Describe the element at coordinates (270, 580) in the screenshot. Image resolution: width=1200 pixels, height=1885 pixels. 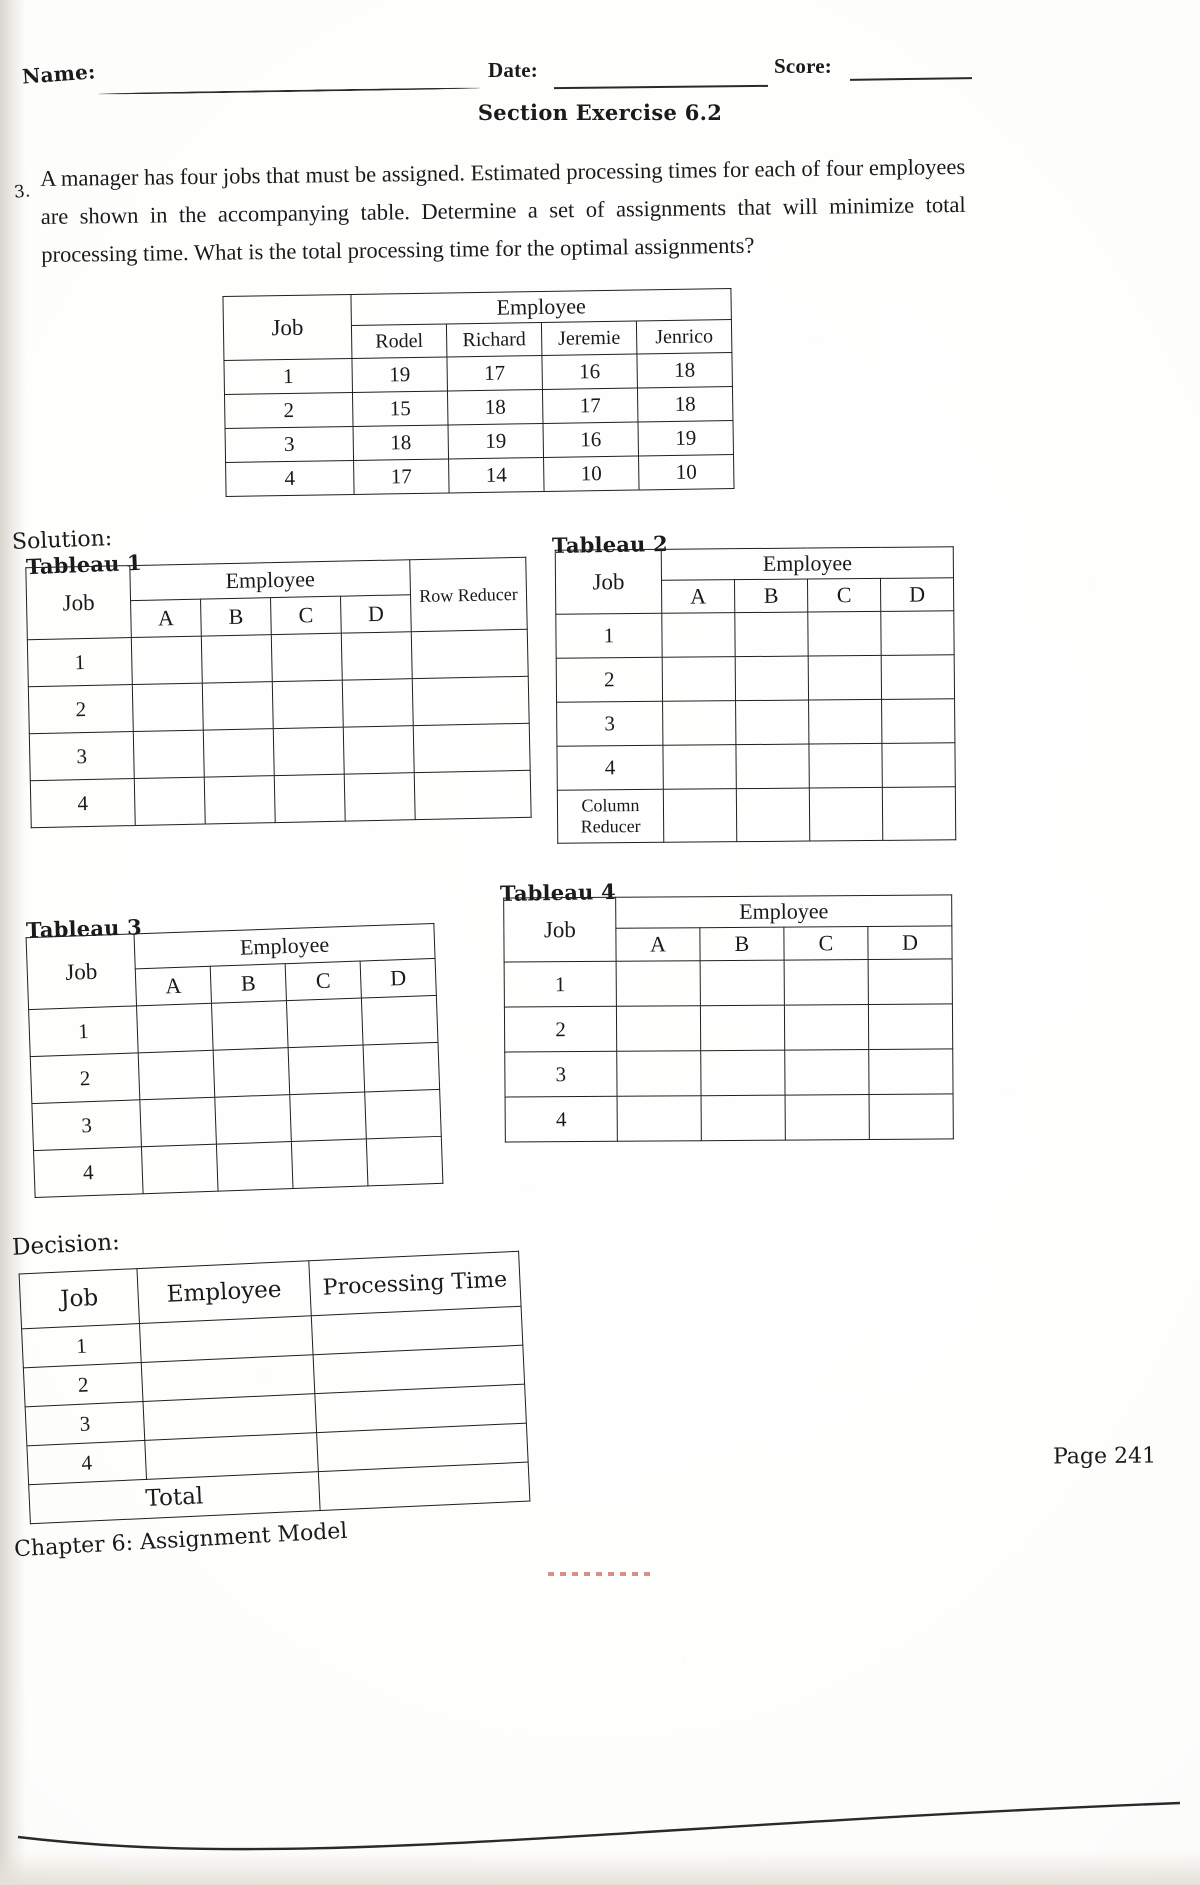
I see `t1-employee-header: Employee` at that location.